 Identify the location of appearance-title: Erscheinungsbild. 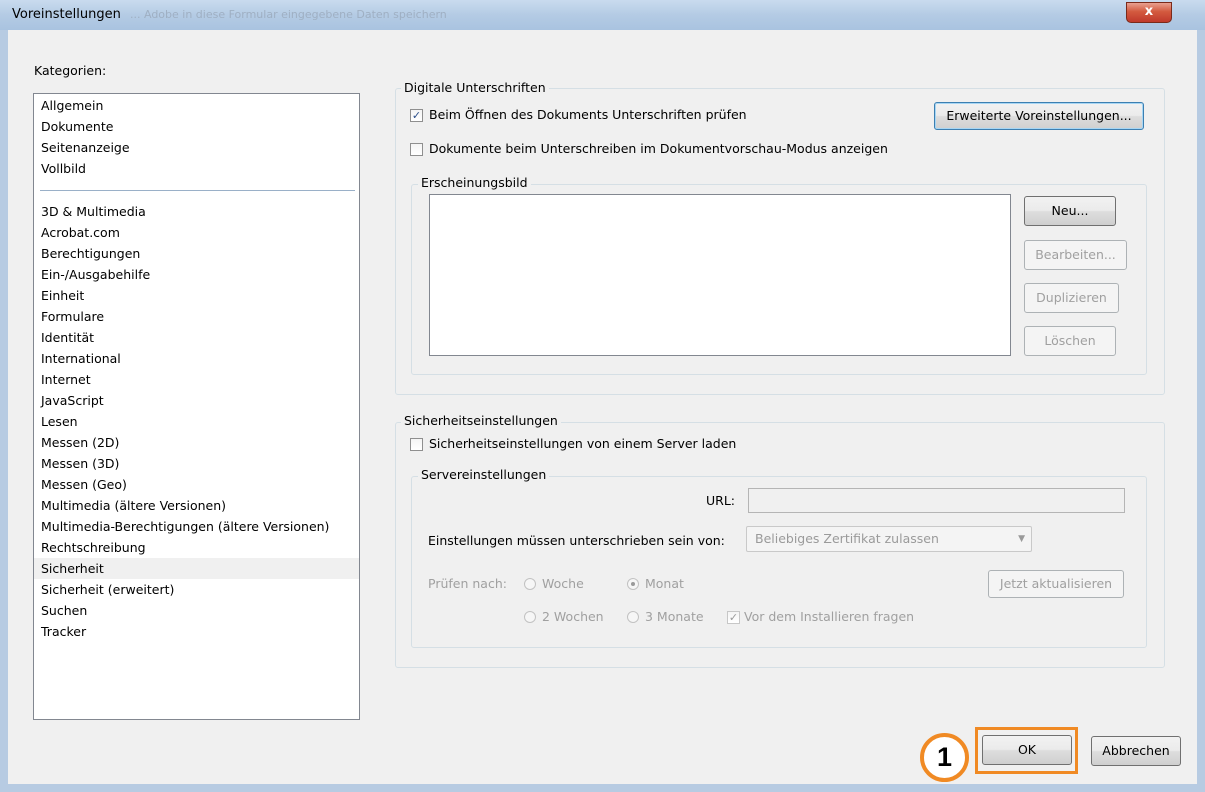
(474, 182).